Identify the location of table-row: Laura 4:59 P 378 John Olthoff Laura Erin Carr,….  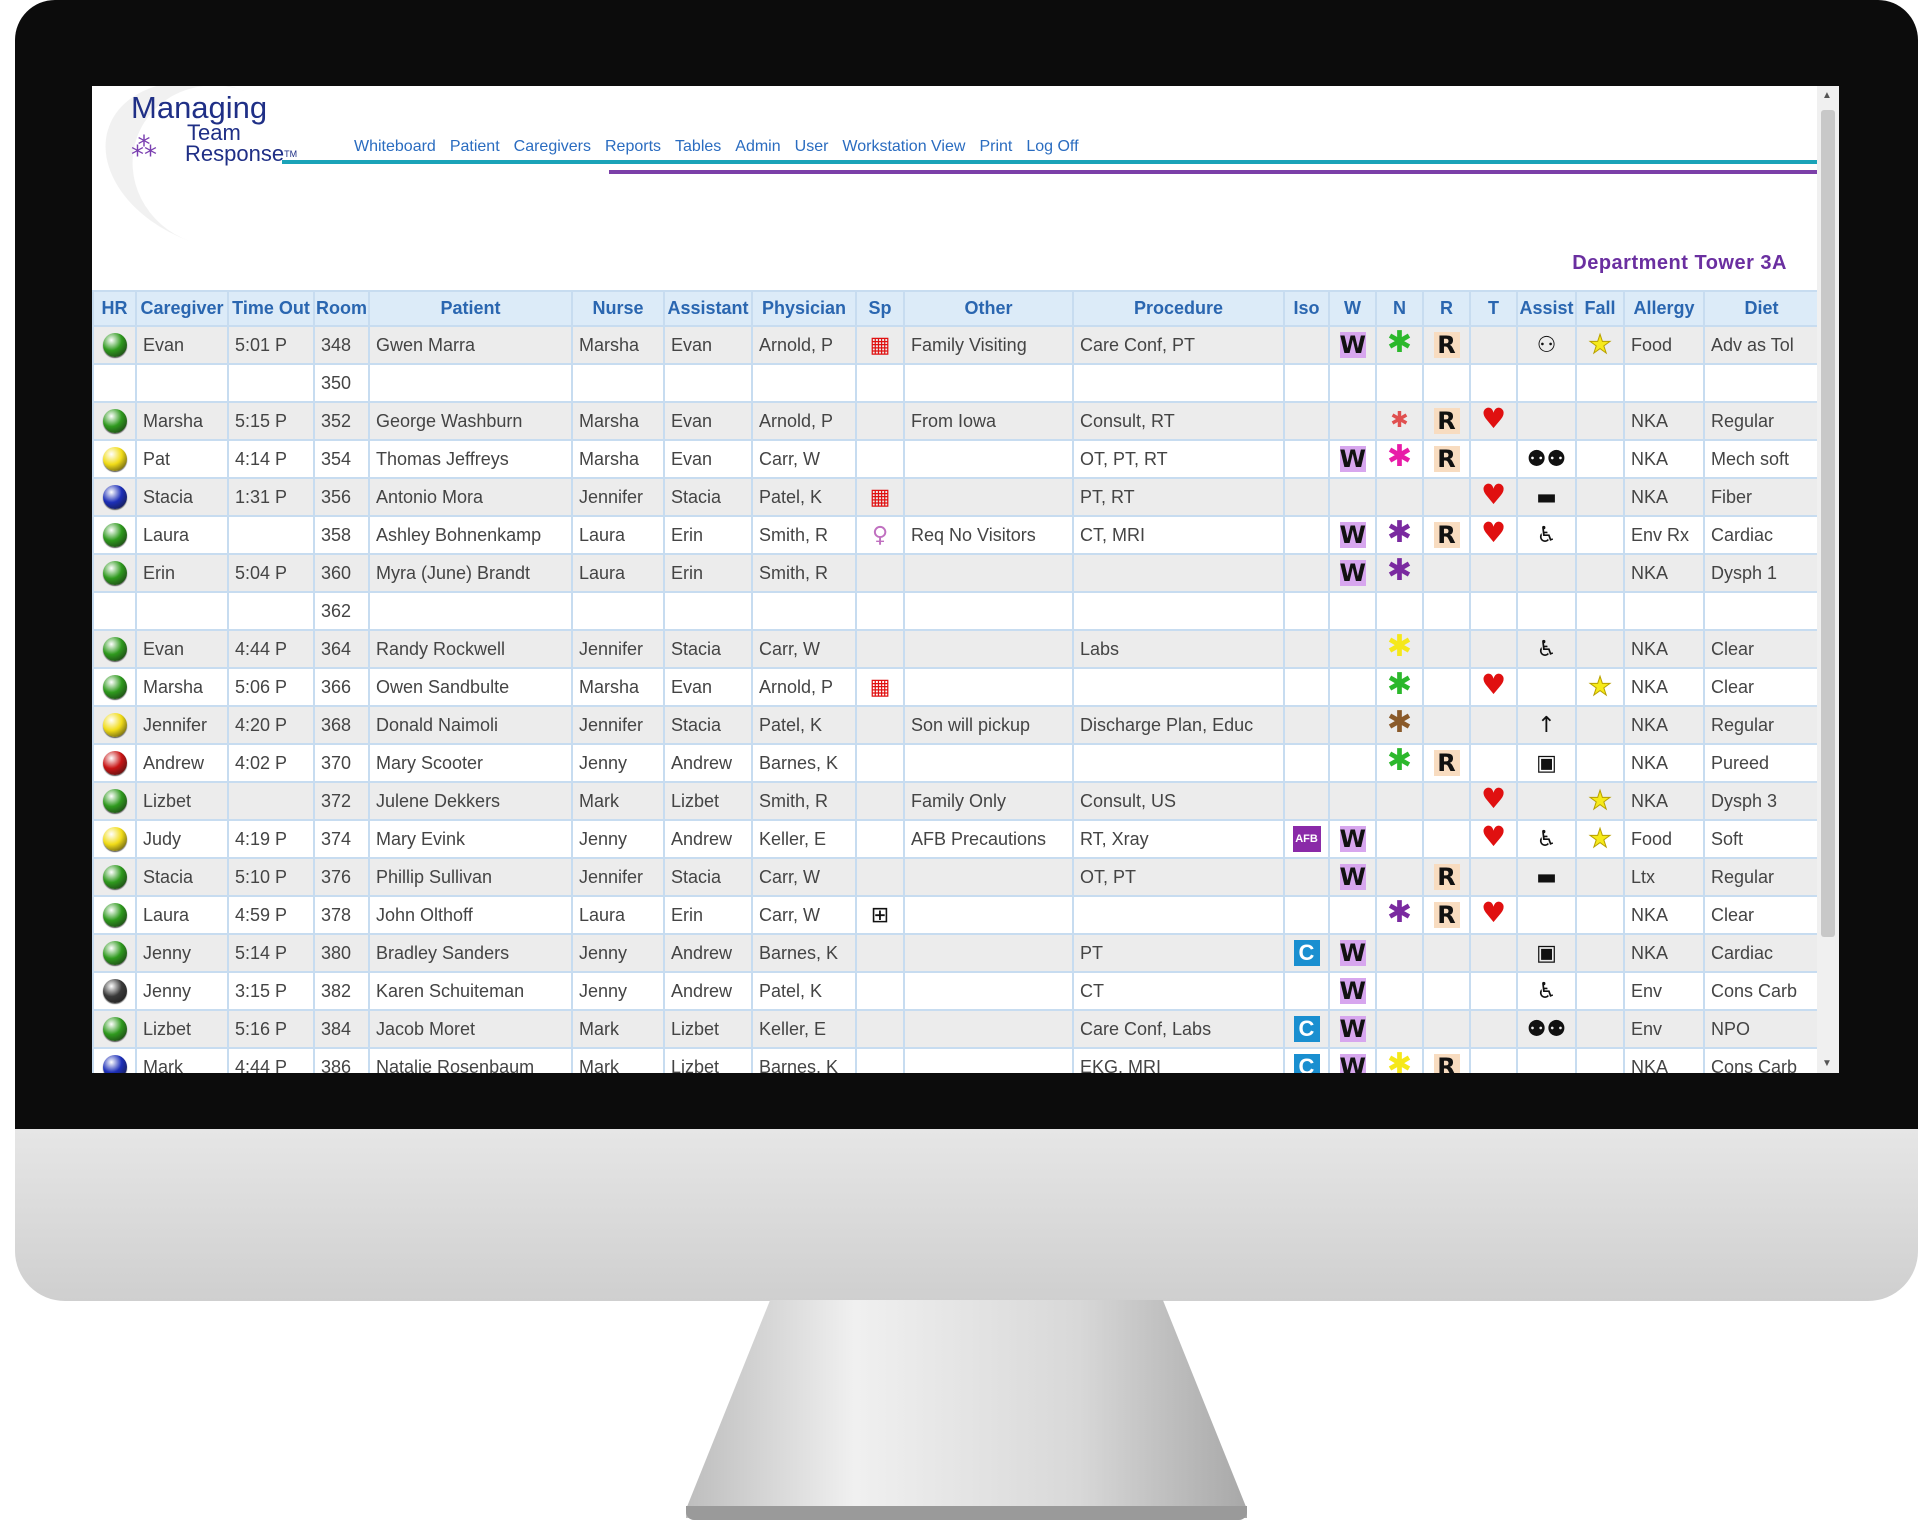
(956, 915).